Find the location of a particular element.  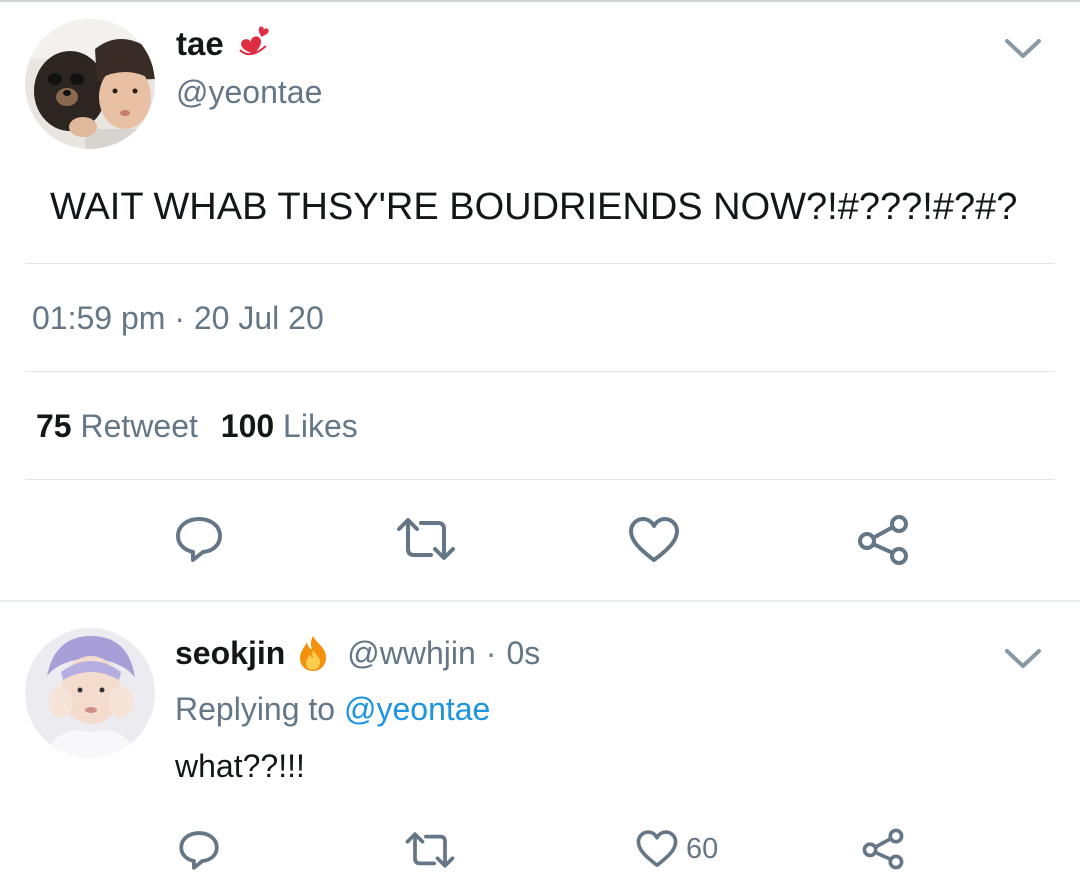

like-count: 100 is located at coordinates (247, 426).